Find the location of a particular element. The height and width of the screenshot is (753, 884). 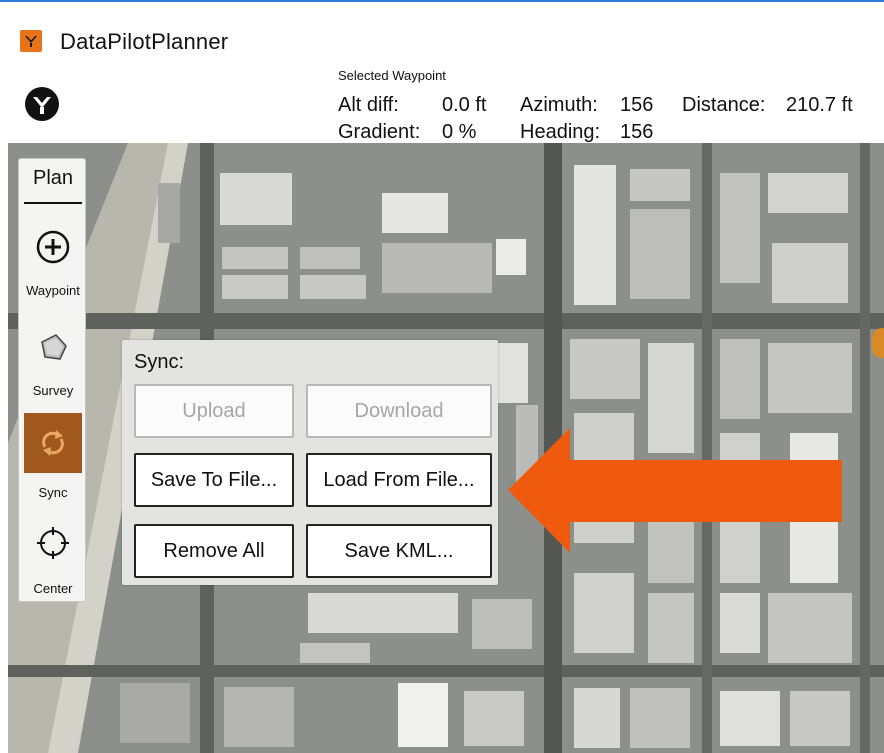

heading-value: 156 is located at coordinates (637, 132).